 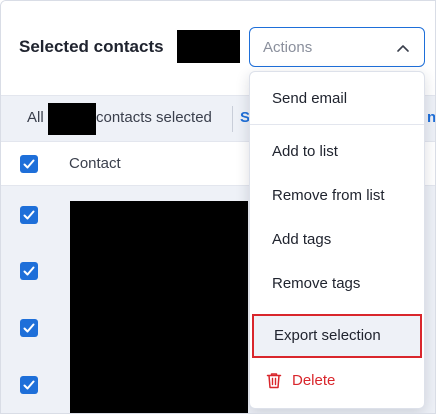 I want to click on menu-item-export-selection: Export selection, so click(x=337, y=336).